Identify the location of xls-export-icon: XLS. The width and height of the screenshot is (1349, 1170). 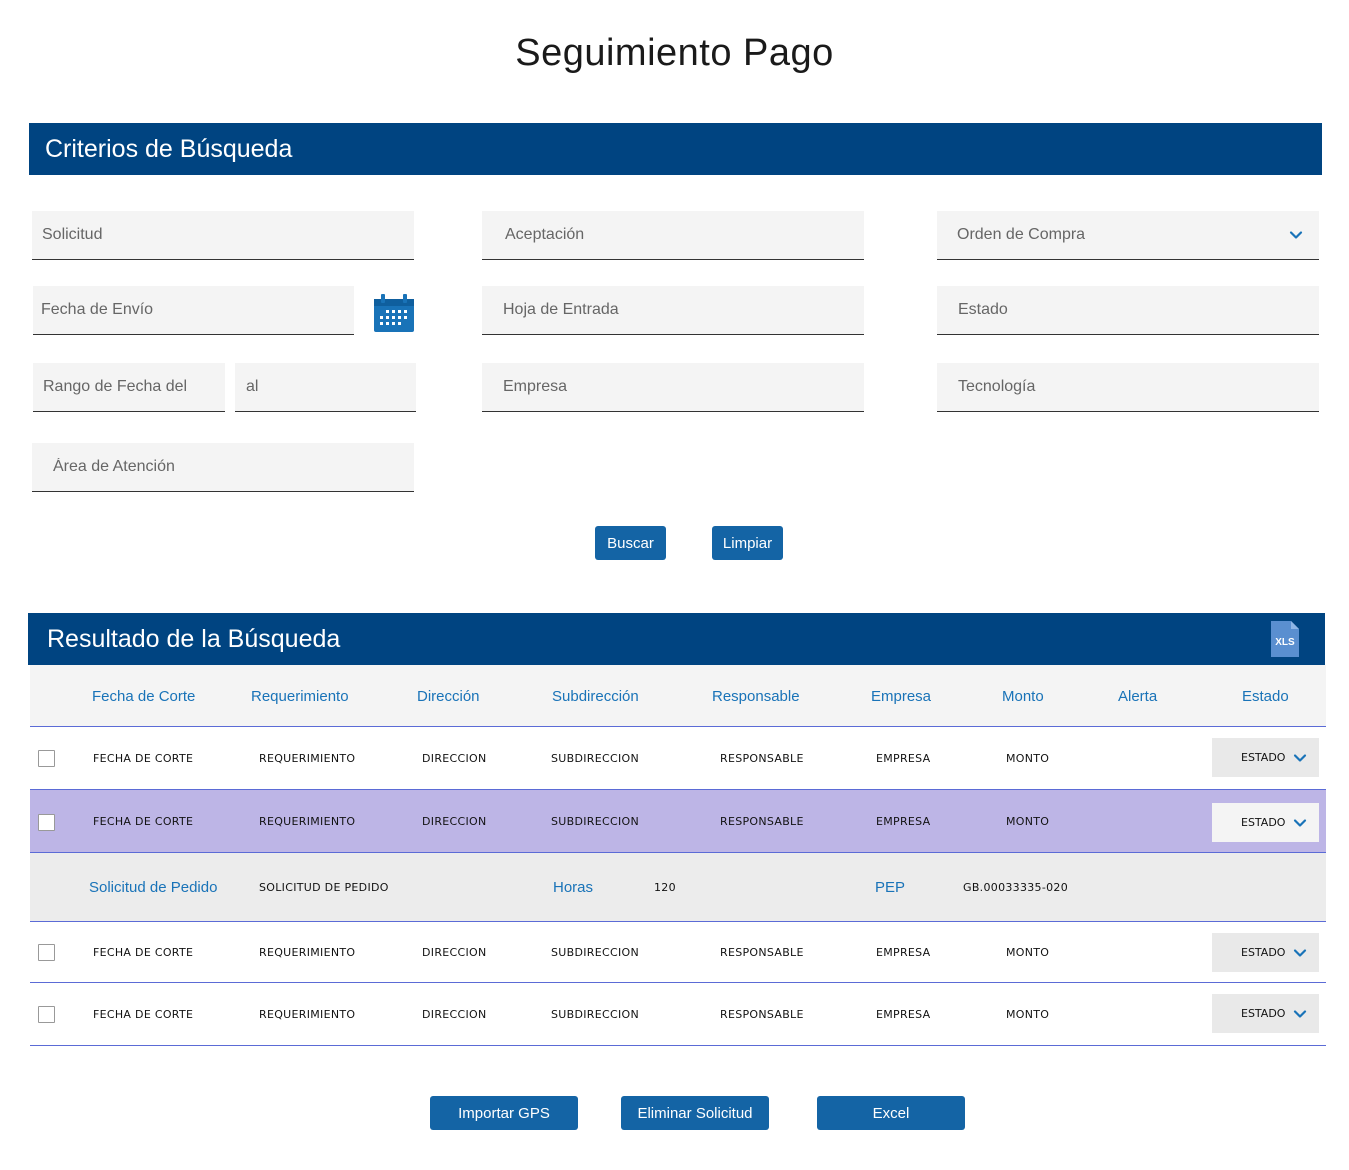
(1285, 639).